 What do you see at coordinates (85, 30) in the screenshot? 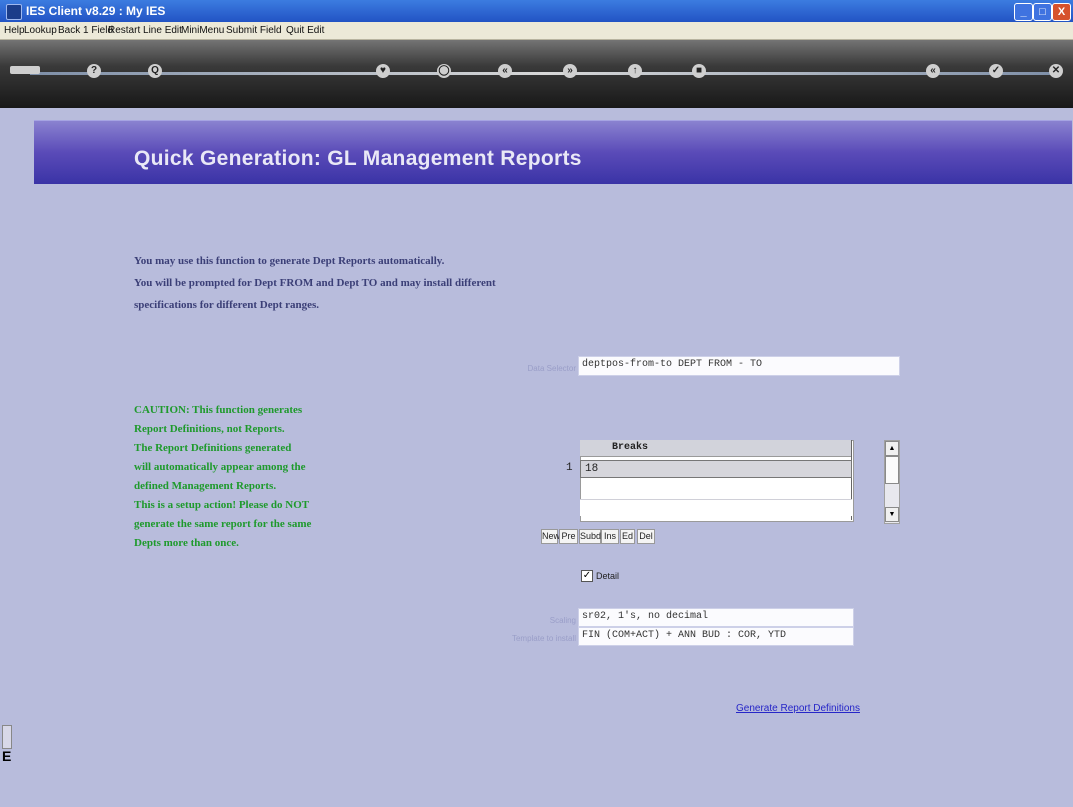
I see `menu-back-field: Back 1 Field` at bounding box center [85, 30].